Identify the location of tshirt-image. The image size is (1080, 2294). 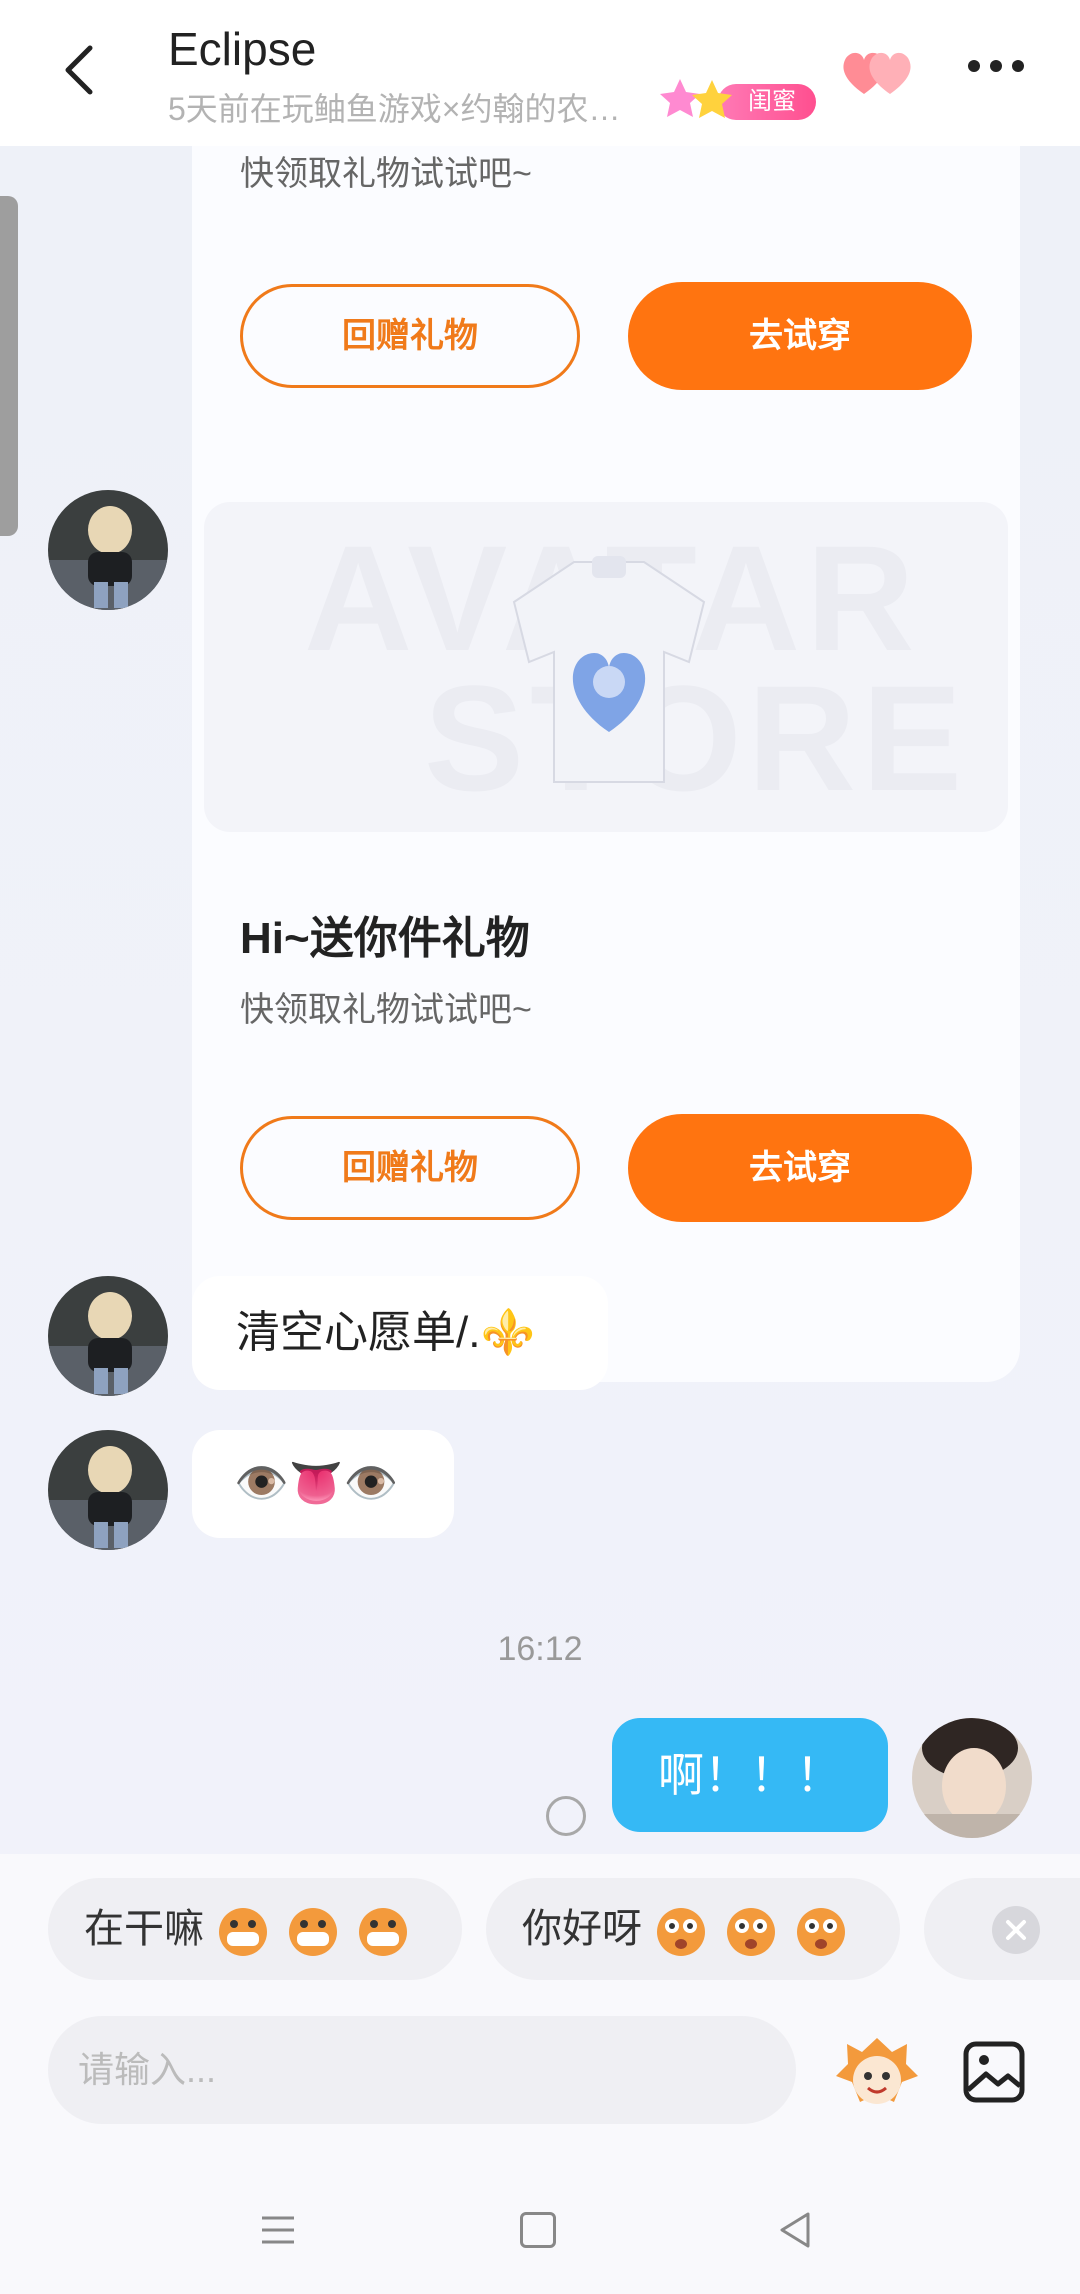
(609, 669).